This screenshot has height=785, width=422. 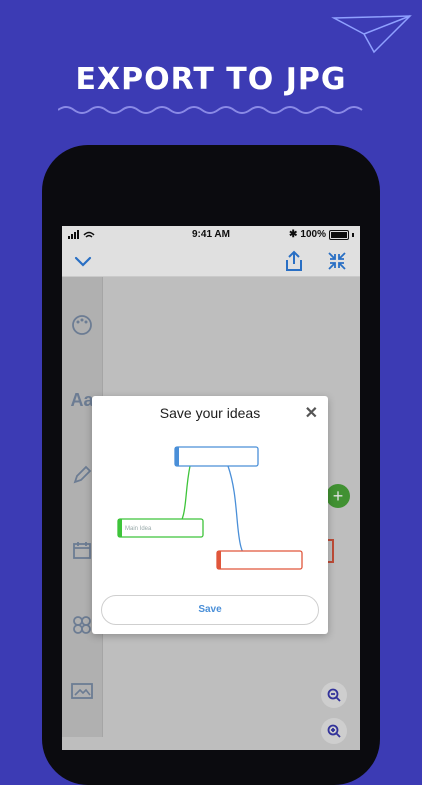 What do you see at coordinates (210, 413) in the screenshot?
I see `dialog-title: Save your ideas` at bounding box center [210, 413].